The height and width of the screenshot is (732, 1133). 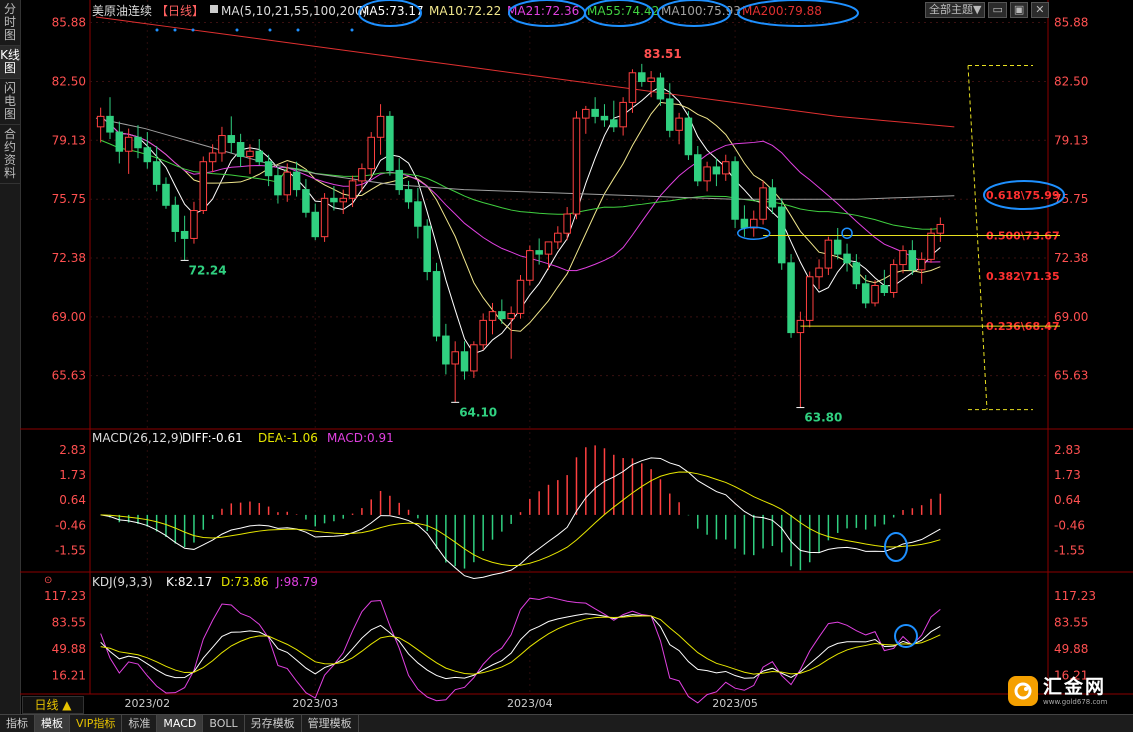 What do you see at coordinates (10, 154) in the screenshot?
I see `sidebar-tab-3: 合约资料` at bounding box center [10, 154].